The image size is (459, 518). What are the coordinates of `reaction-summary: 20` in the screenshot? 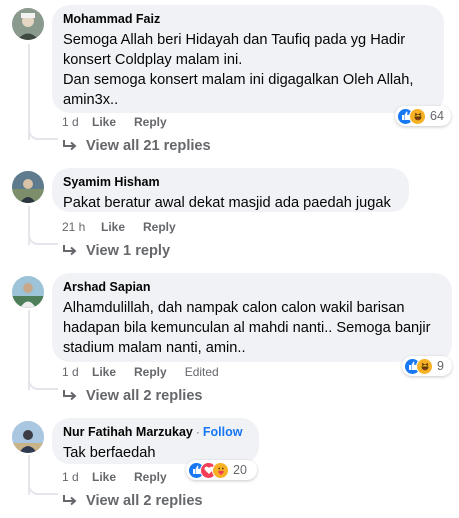 It's located at (221, 470).